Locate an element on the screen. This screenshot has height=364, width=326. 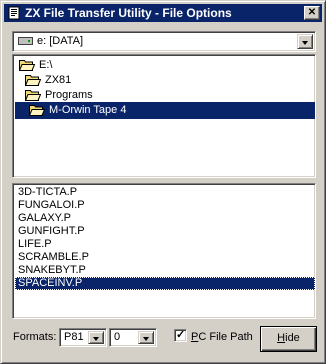
drive-dropdown-button is located at coordinates (305, 41).